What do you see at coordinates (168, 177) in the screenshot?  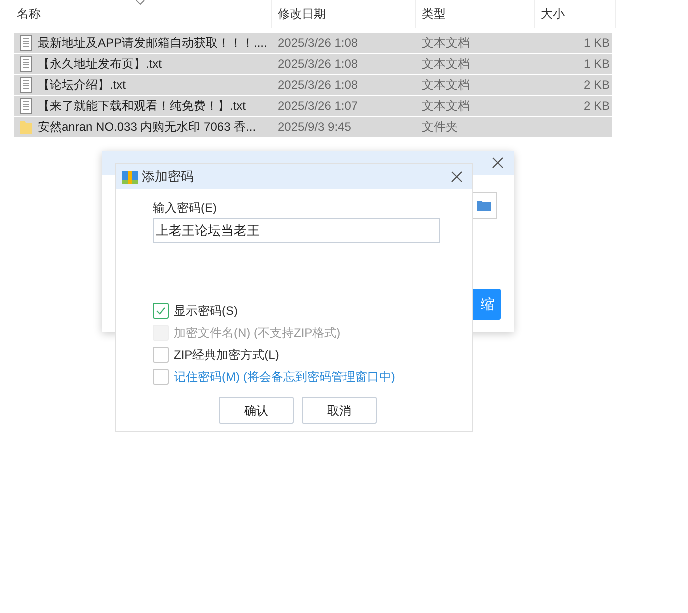 I see `dialog-title: 添加密码` at bounding box center [168, 177].